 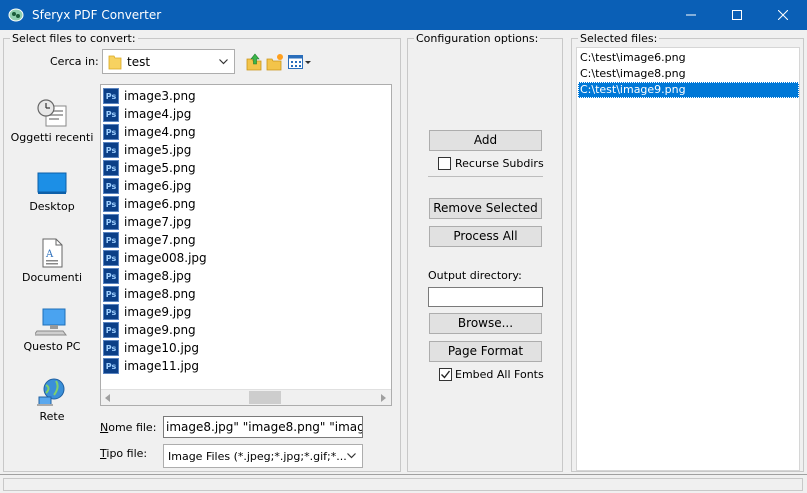 I want to click on place-label: Questo PC, so click(x=52, y=346).